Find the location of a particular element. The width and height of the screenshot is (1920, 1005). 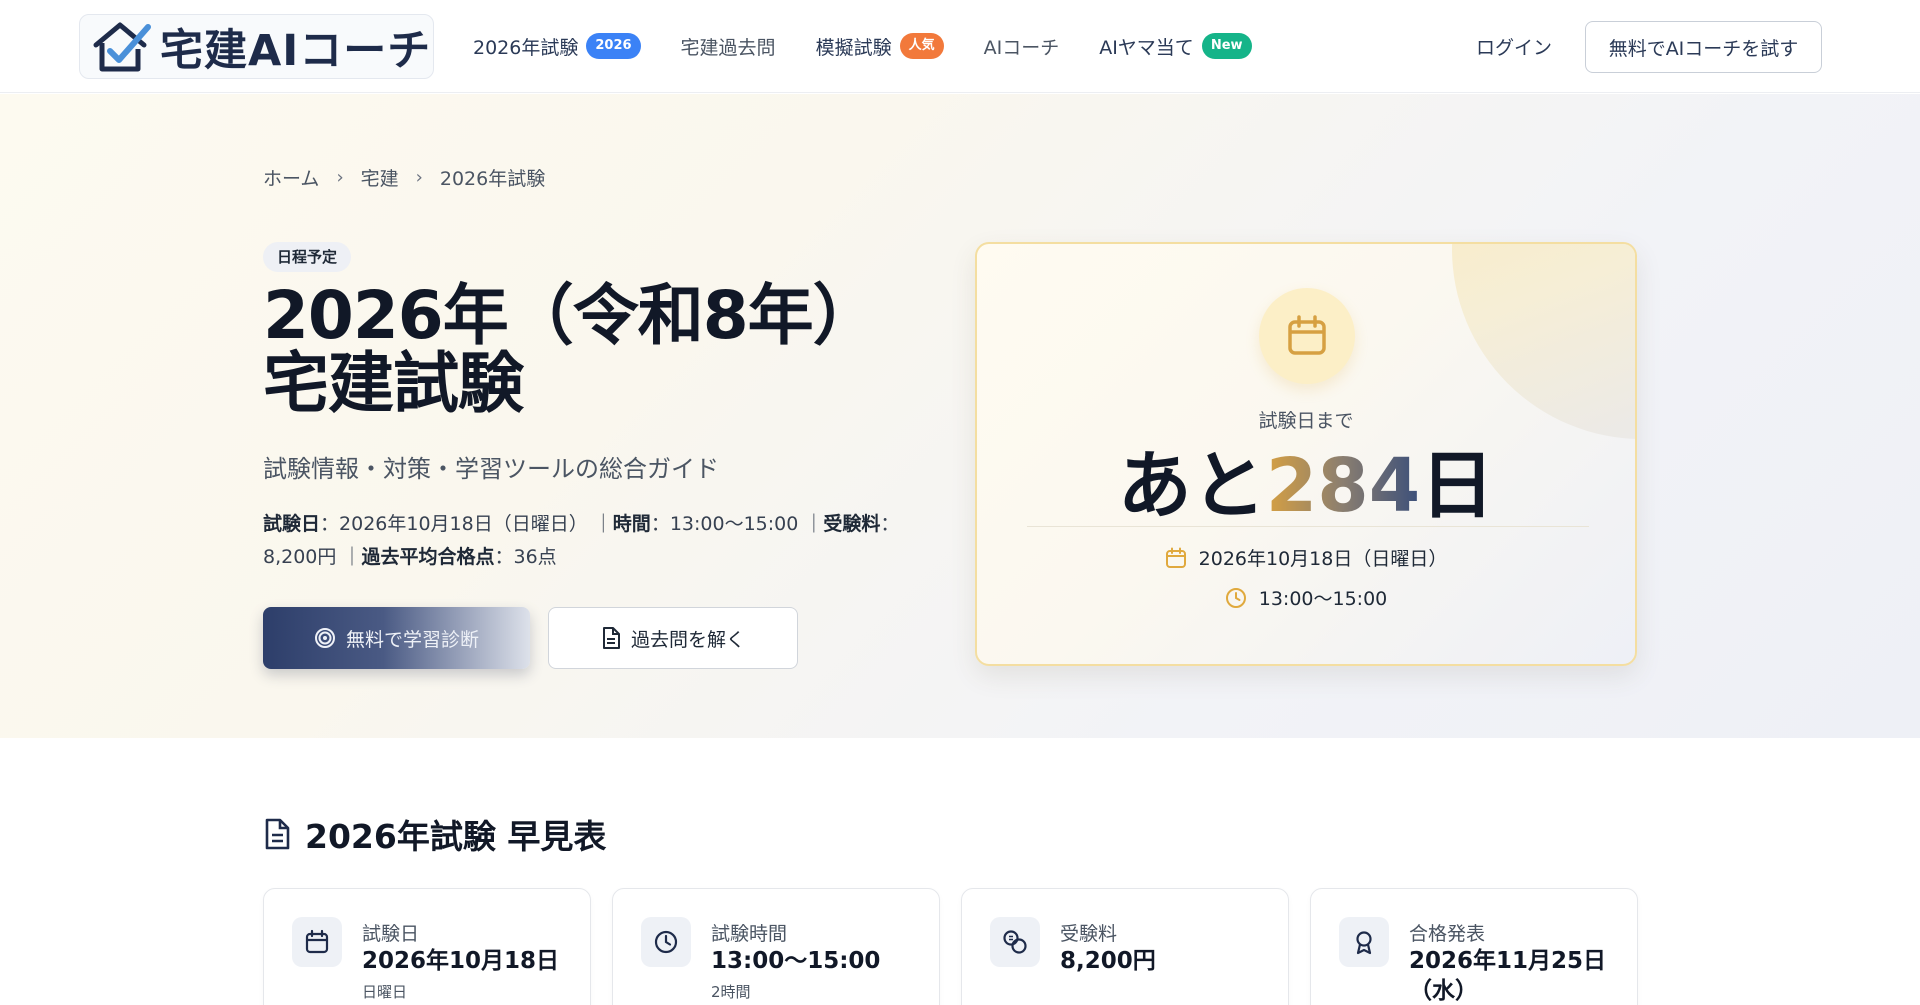

countdown-time-row: 13:00〜15:00 is located at coordinates (1306, 597).